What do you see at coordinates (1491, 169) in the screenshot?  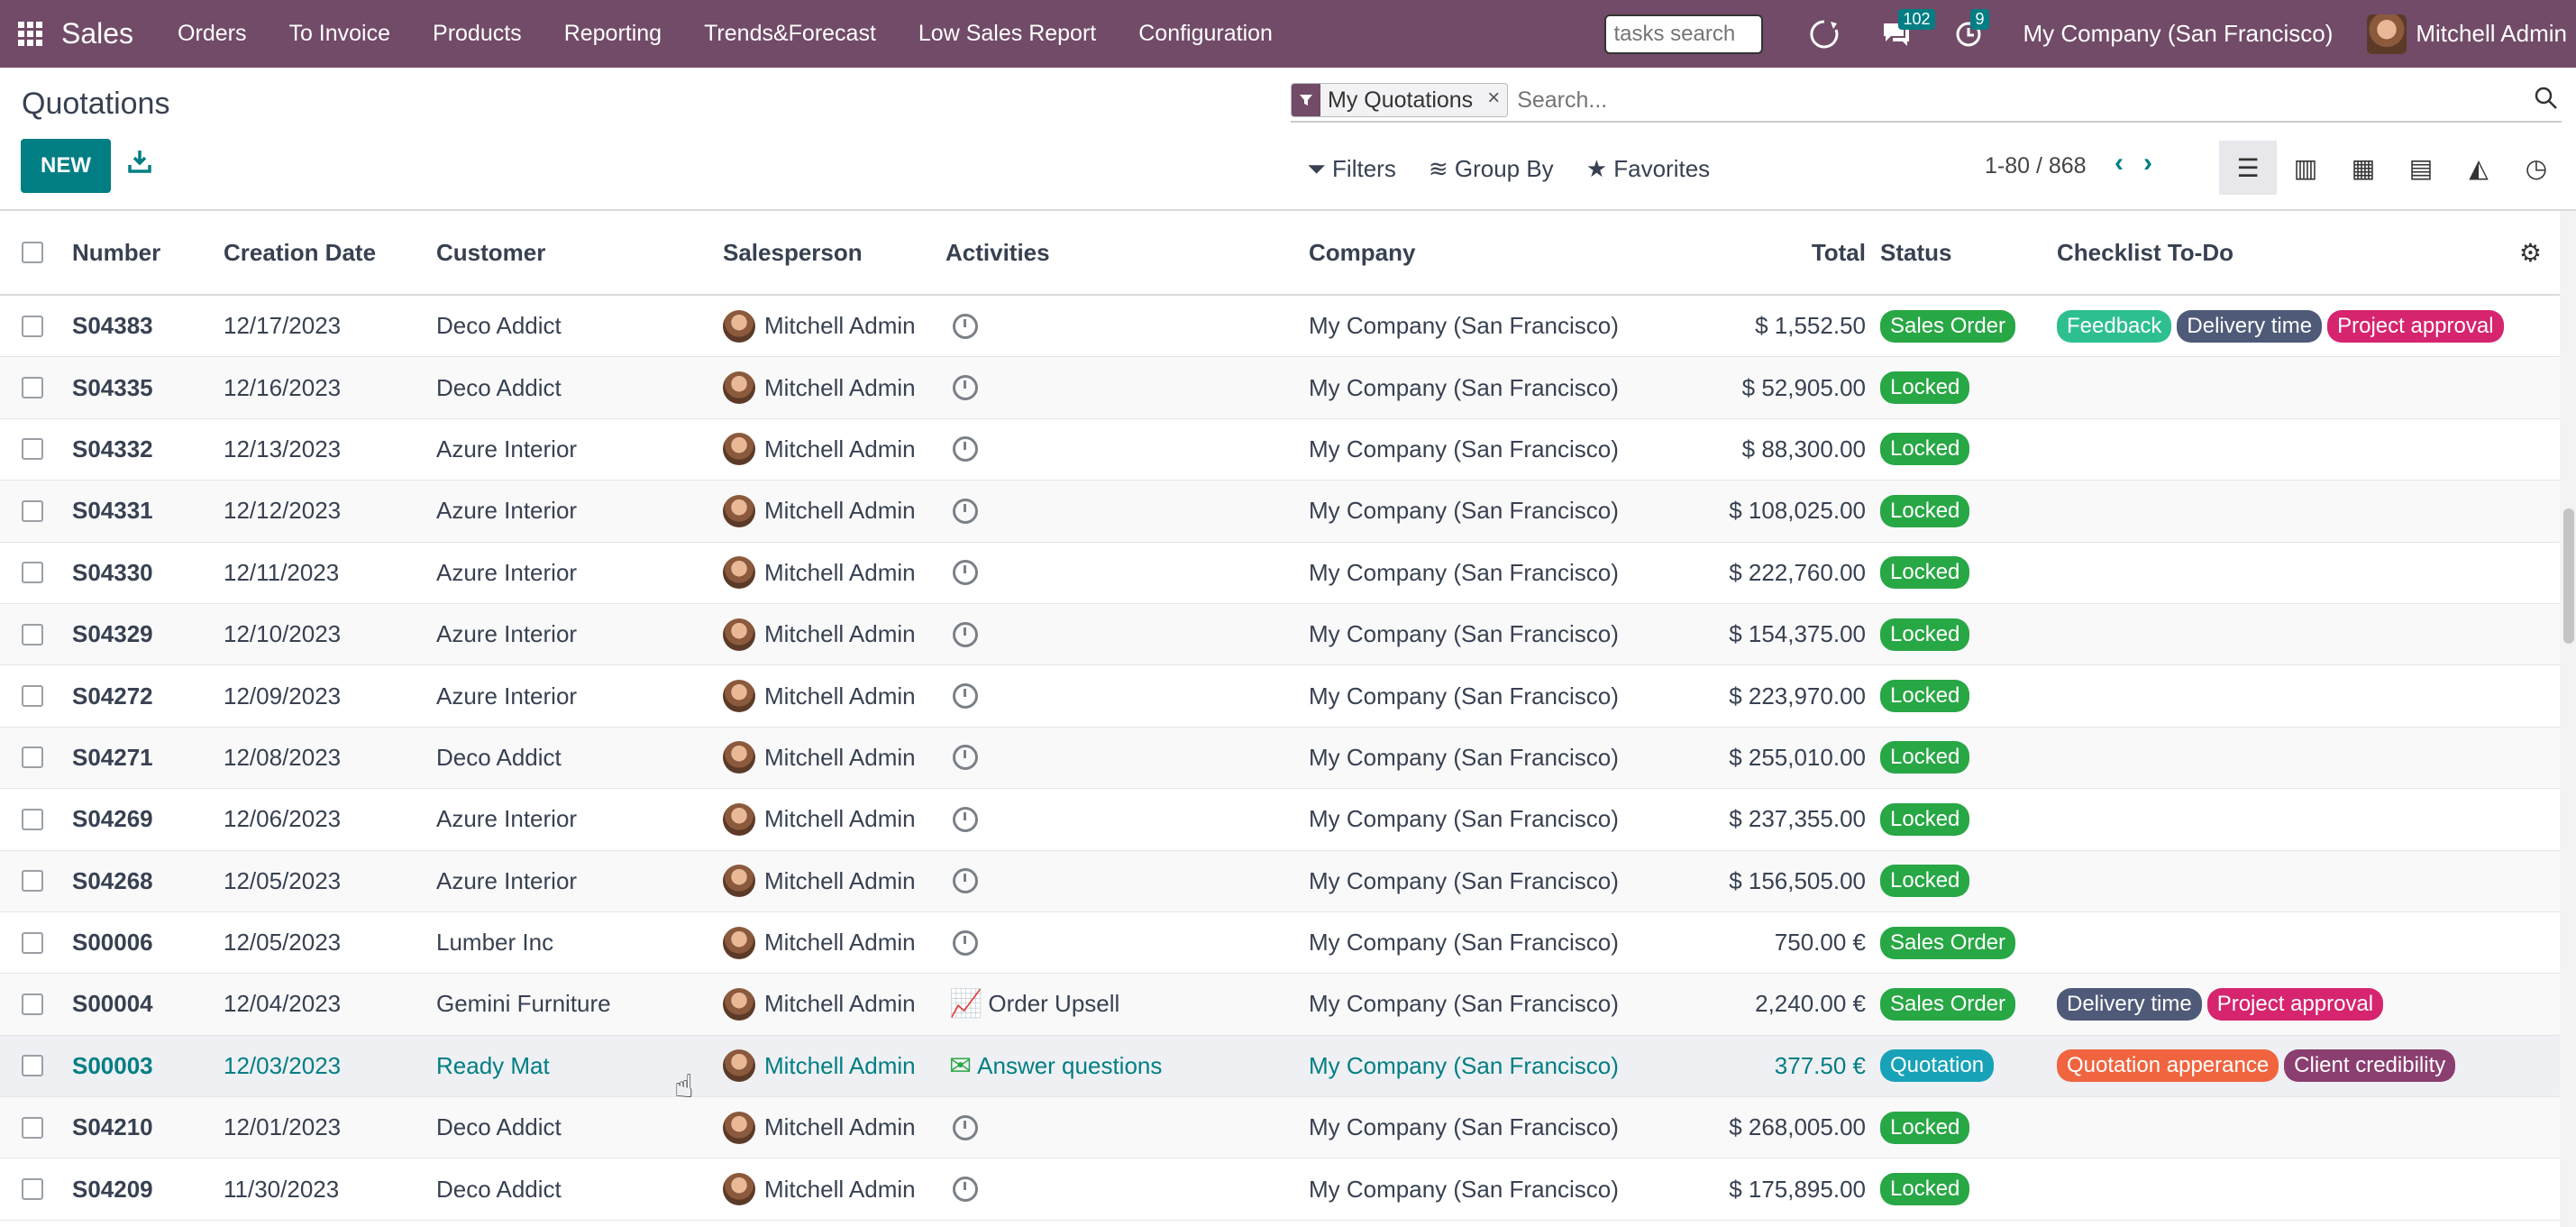 I see `groupby-toggle: ≋ Group By` at bounding box center [1491, 169].